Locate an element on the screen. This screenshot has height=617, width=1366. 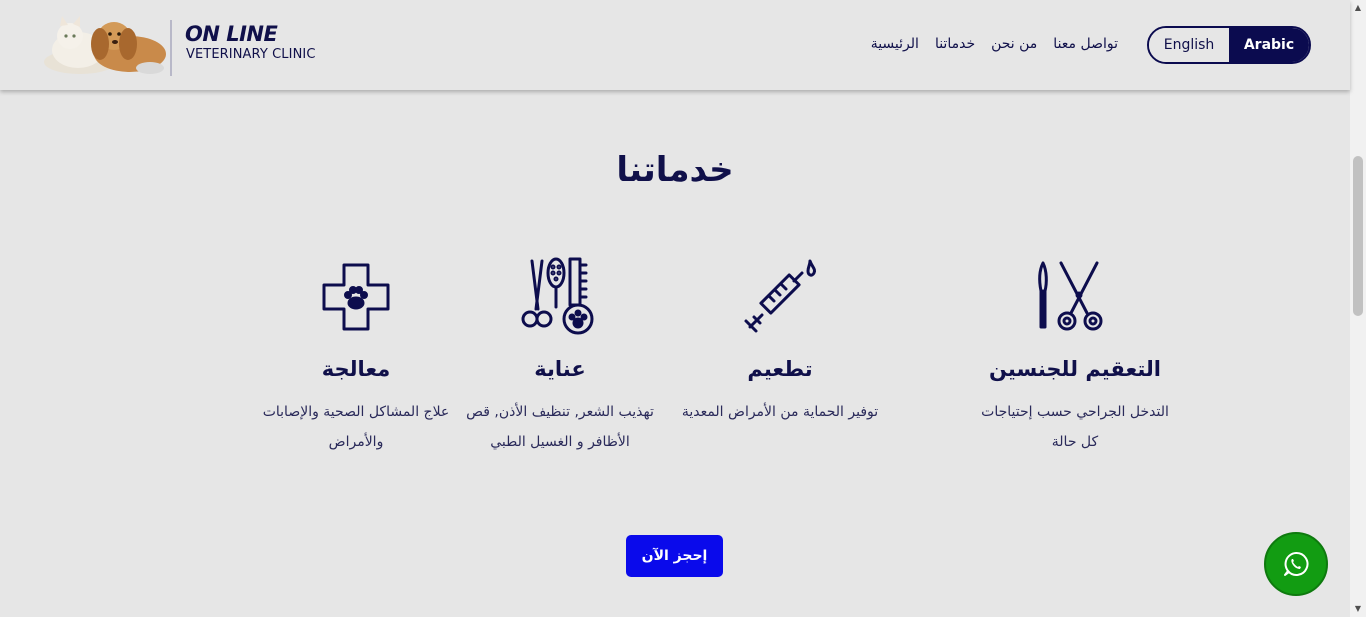
main-nav: تواصل معنا من نحن خدماتنا الرئيسية is located at coordinates (991, 44).